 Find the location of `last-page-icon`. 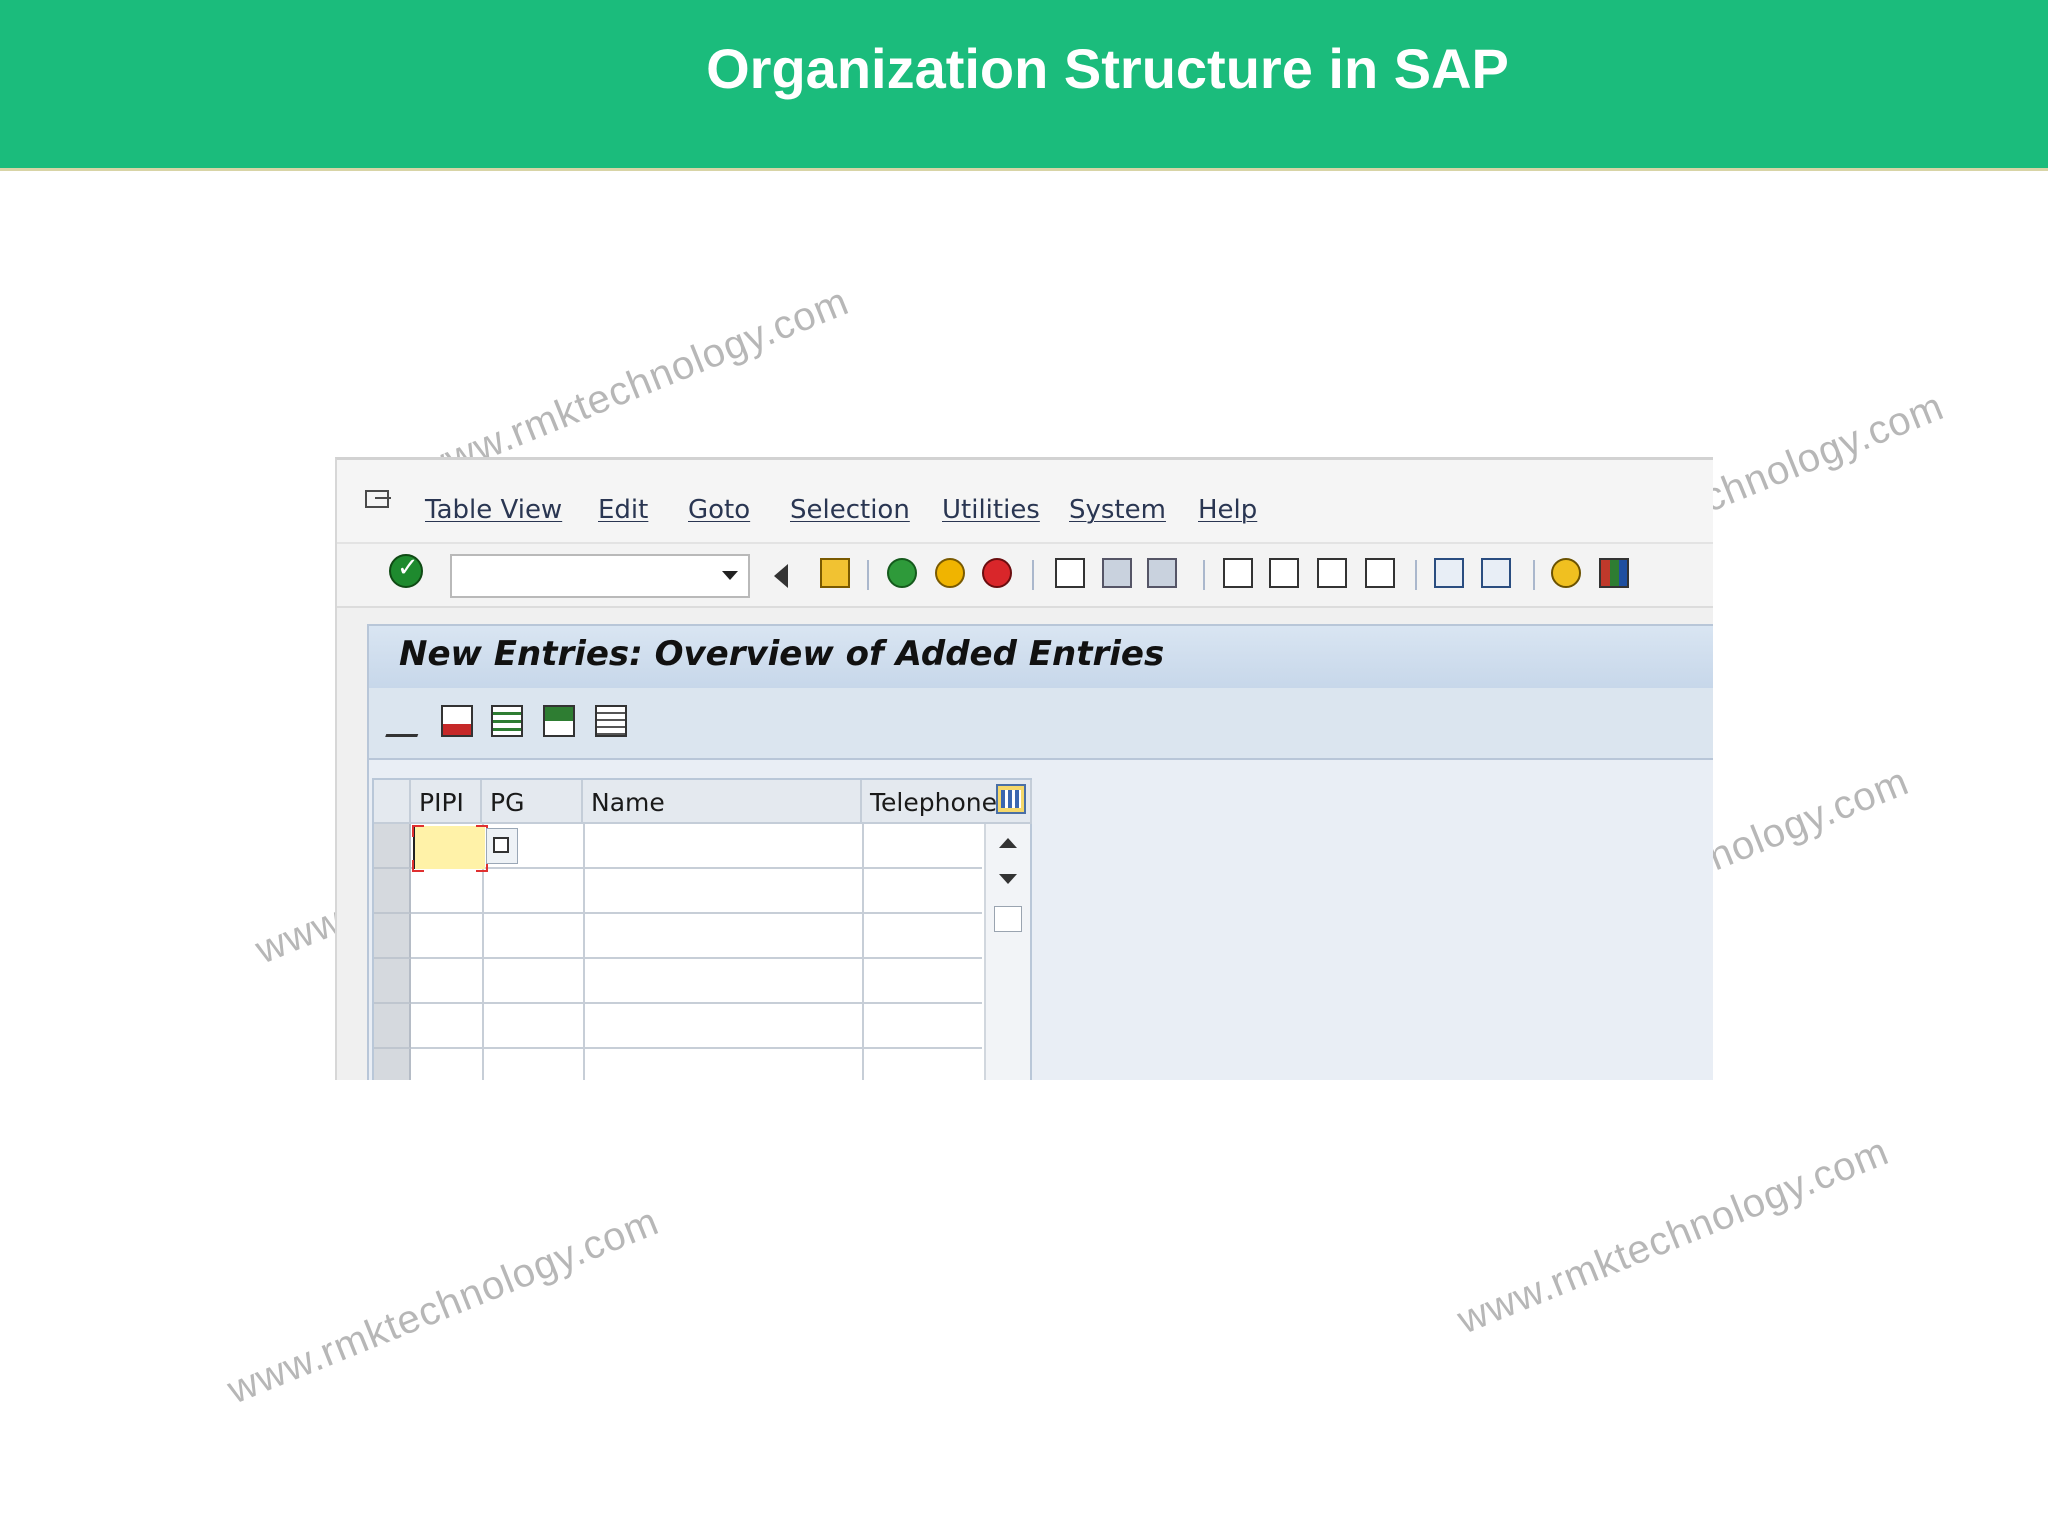

last-page-icon is located at coordinates (1380, 573).